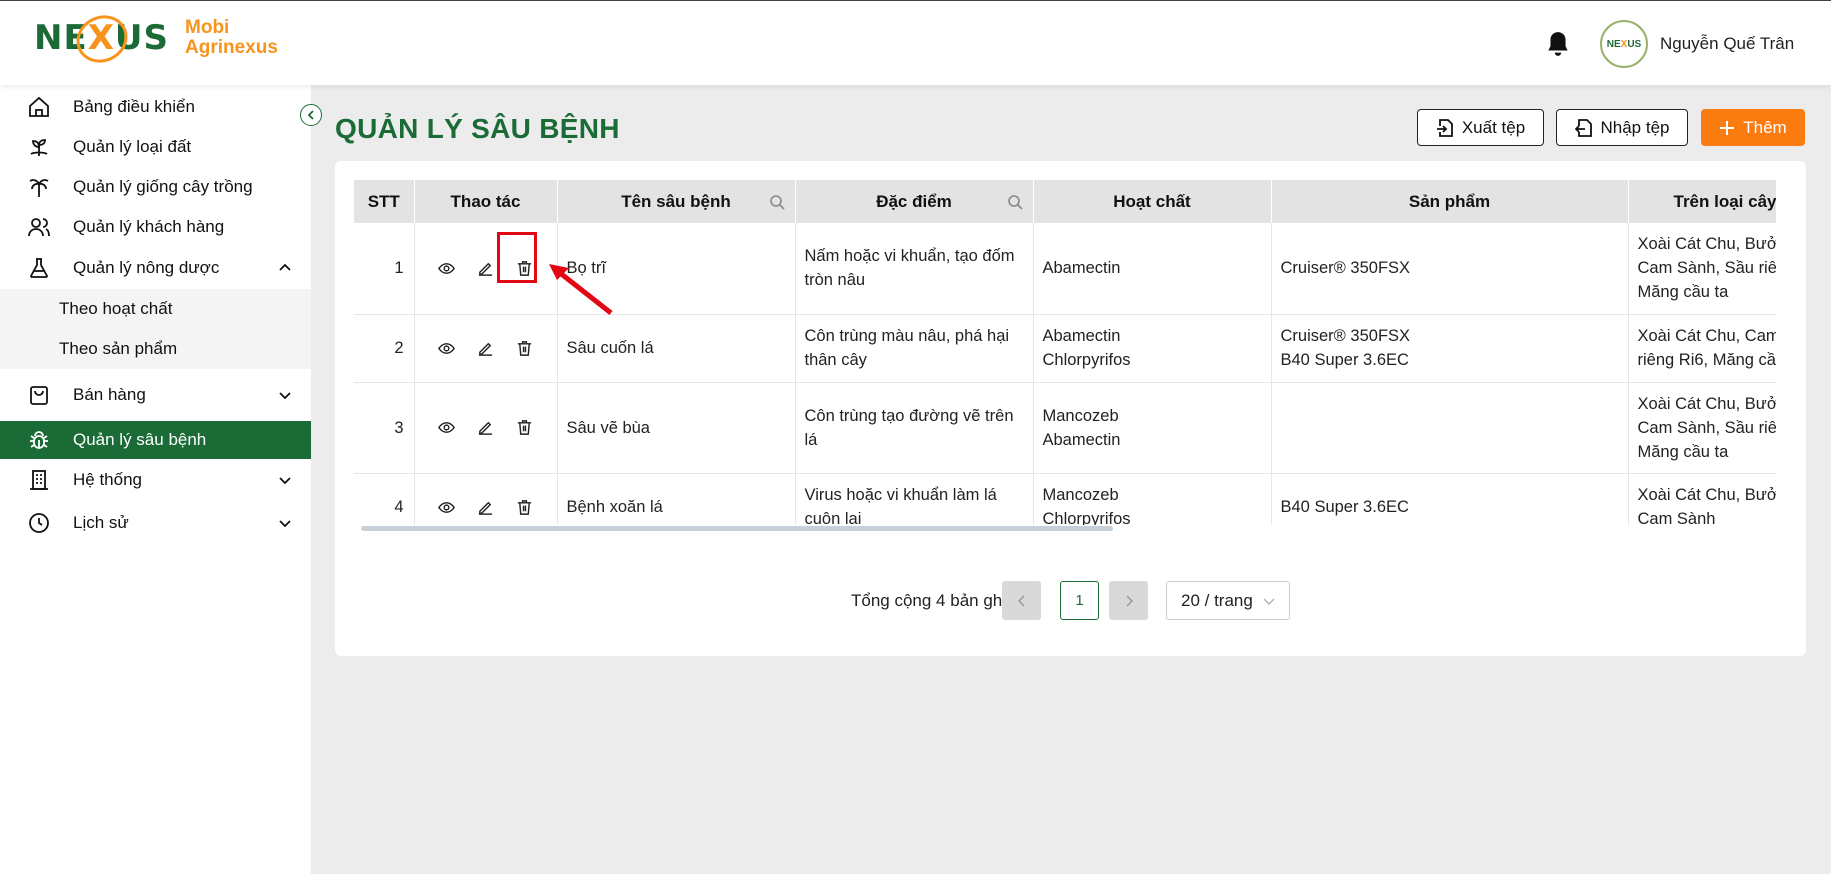 This screenshot has height=874, width=1831. Describe the element at coordinates (1583, 127) in the screenshot. I see `file-import-icon` at that location.